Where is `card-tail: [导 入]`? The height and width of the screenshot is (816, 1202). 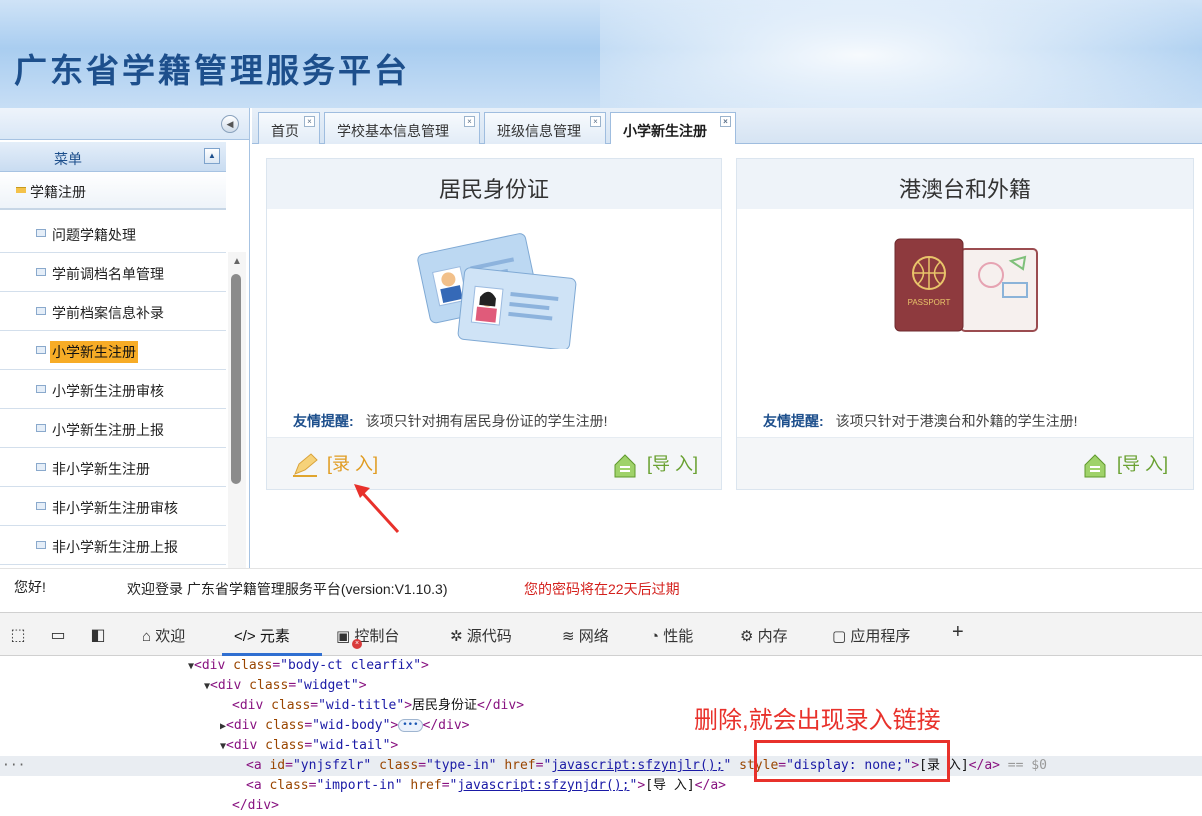 card-tail: [导 入] is located at coordinates (965, 463).